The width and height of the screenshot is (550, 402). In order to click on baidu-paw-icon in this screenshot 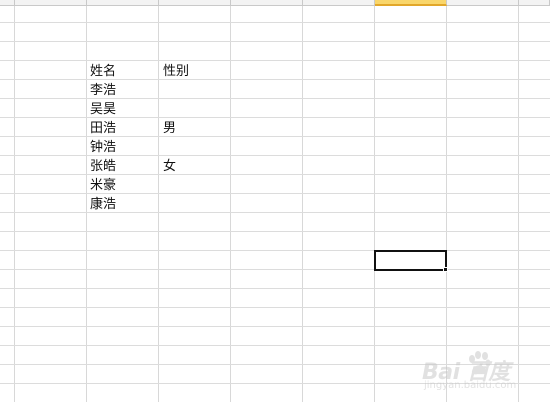, I will do `click(480, 363)`.